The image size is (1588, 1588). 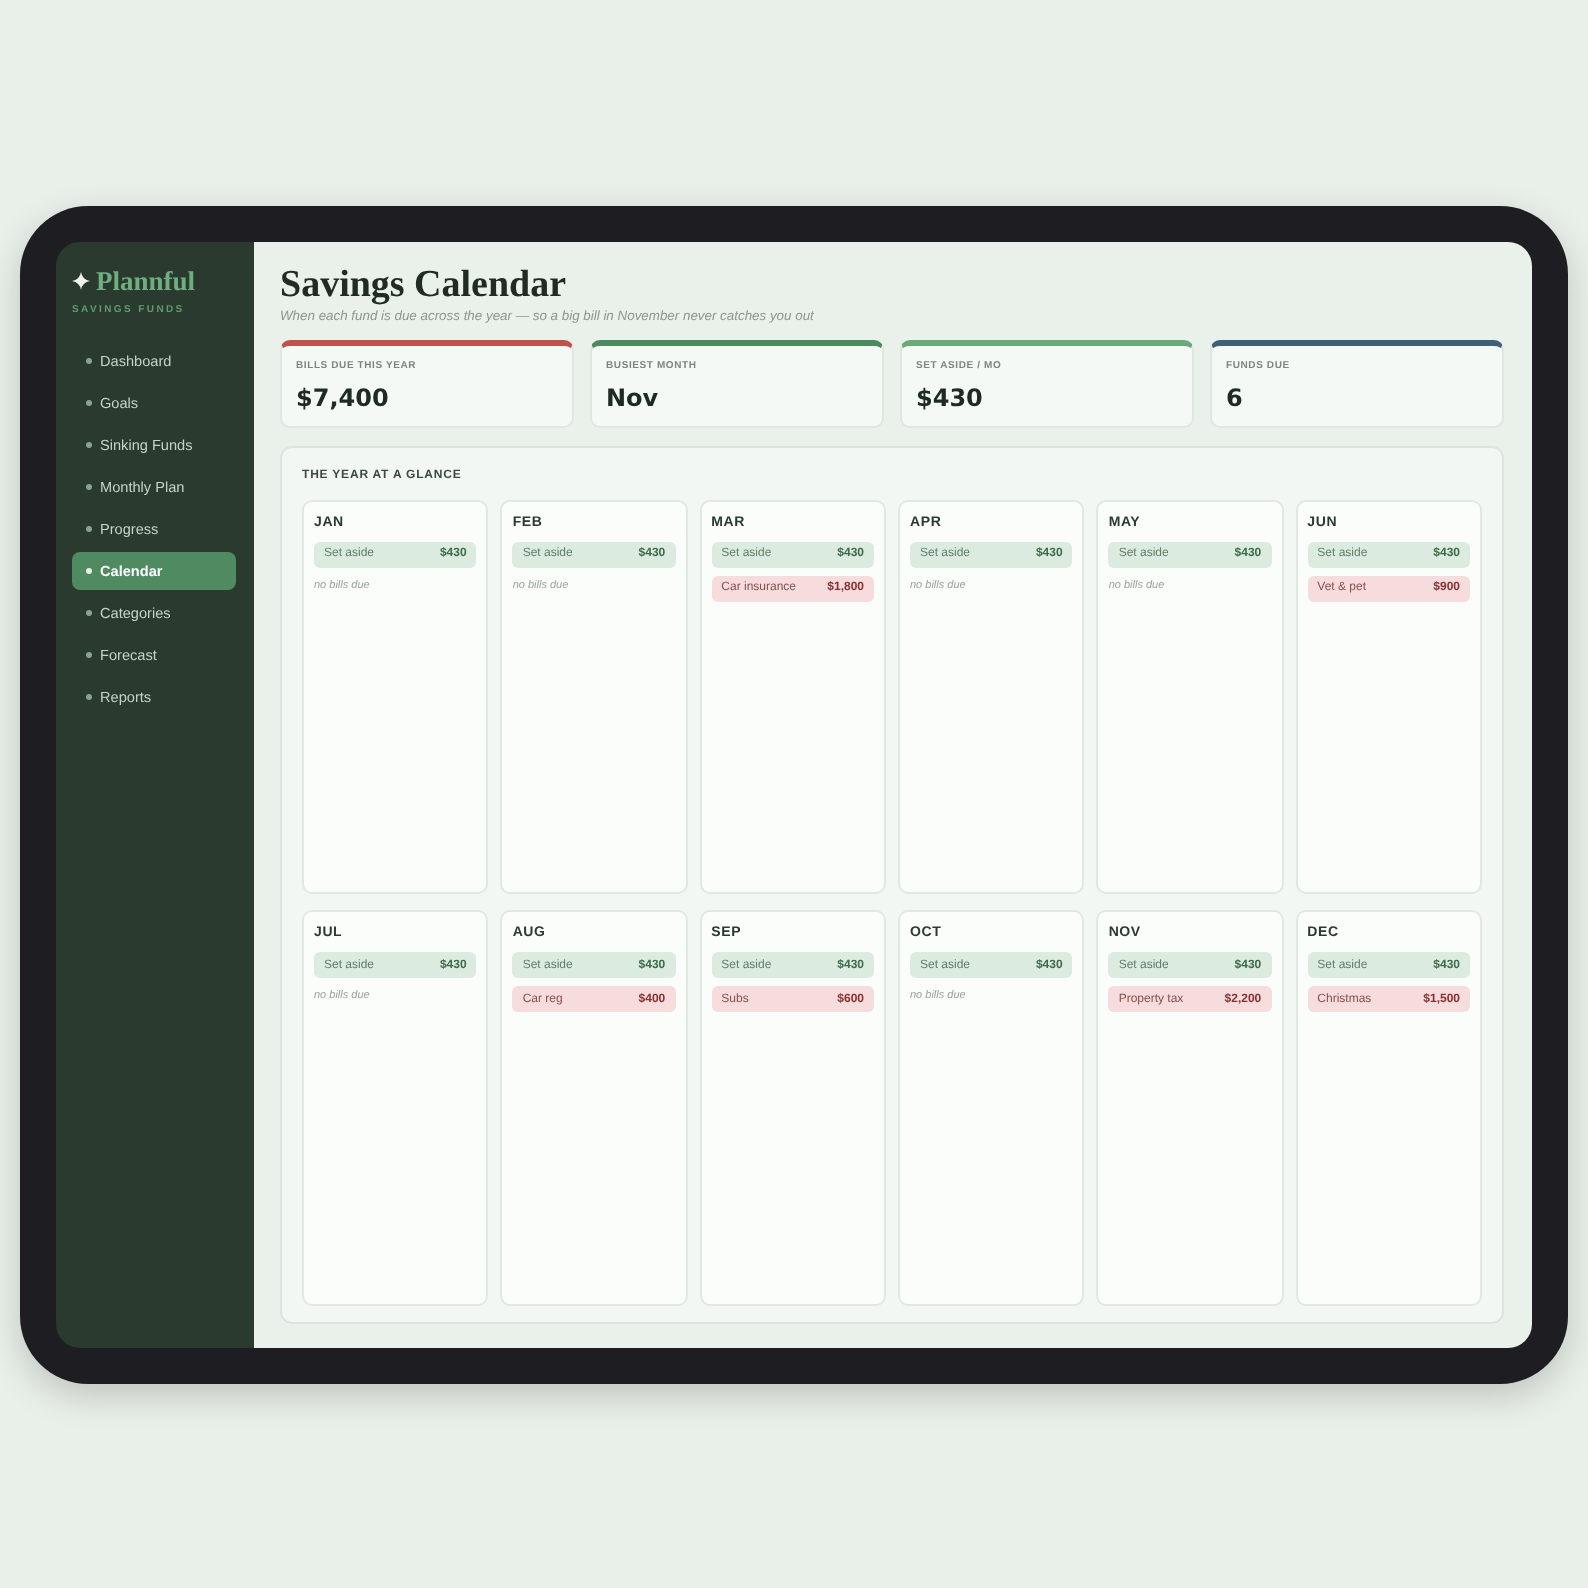 I want to click on logo-text: Plannful, so click(x=146, y=281).